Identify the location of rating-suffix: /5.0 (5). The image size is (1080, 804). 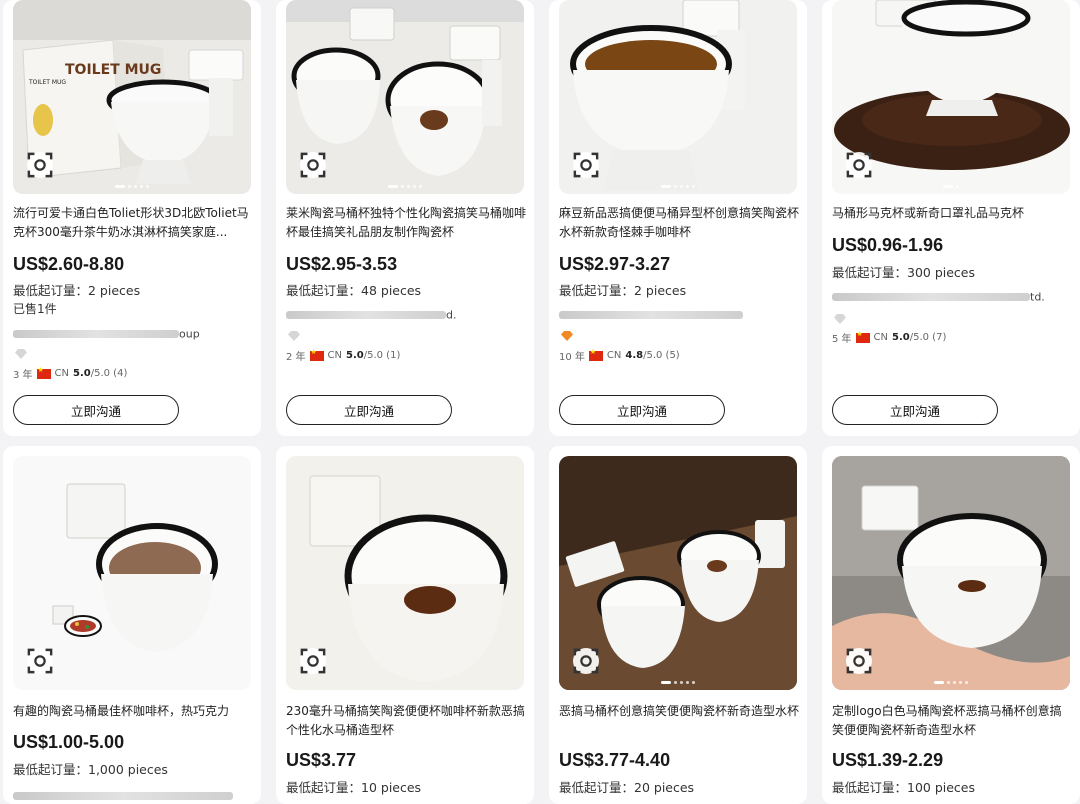
(661, 355).